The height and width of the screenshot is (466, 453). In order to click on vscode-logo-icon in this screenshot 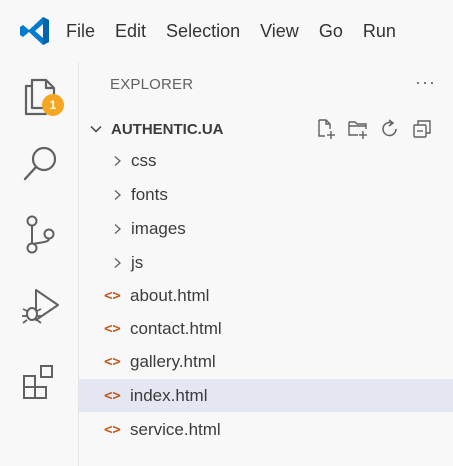, I will do `click(35, 31)`.